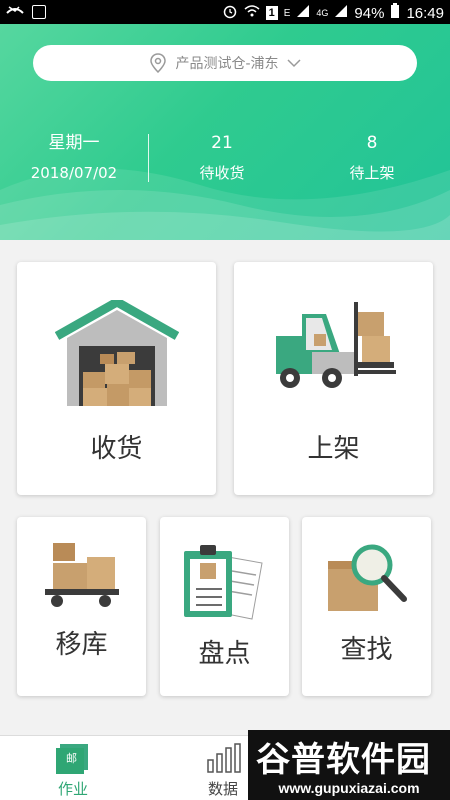 This screenshot has width=450, height=800. What do you see at coordinates (252, 13) in the screenshot?
I see `wifi-icon` at bounding box center [252, 13].